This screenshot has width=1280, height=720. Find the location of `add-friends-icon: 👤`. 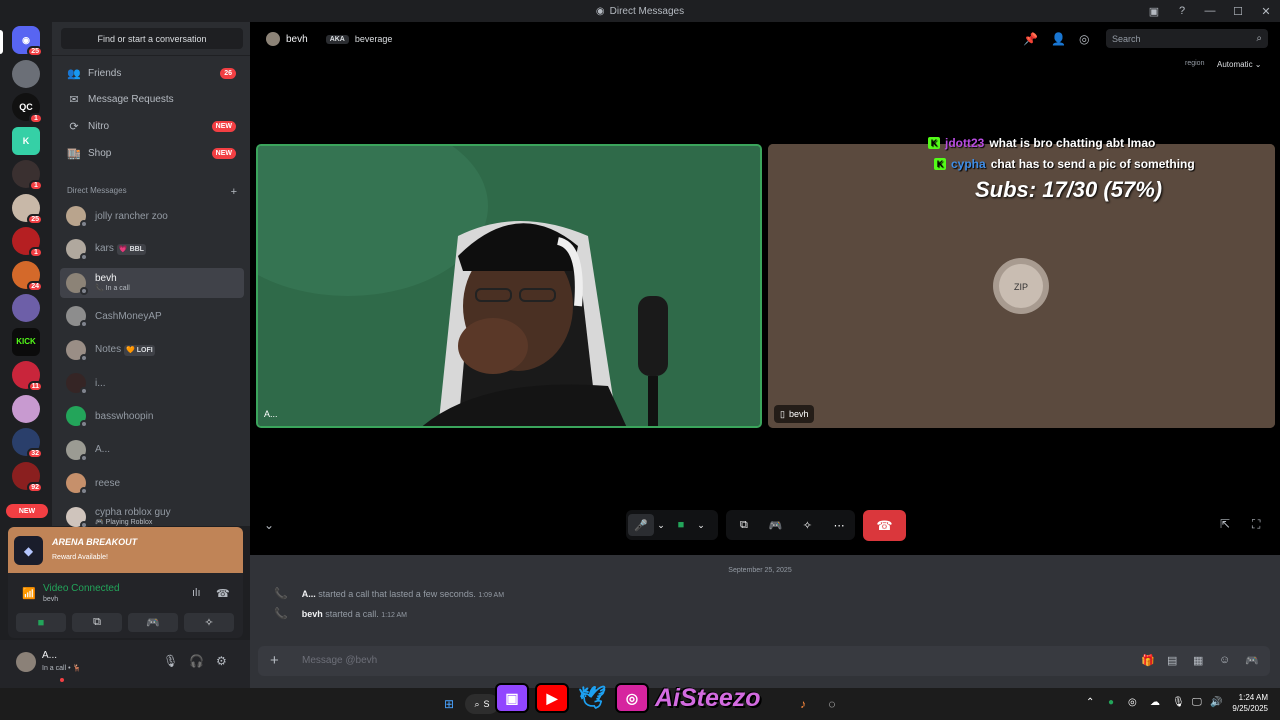

add-friends-icon: 👤 is located at coordinates (1058, 39).